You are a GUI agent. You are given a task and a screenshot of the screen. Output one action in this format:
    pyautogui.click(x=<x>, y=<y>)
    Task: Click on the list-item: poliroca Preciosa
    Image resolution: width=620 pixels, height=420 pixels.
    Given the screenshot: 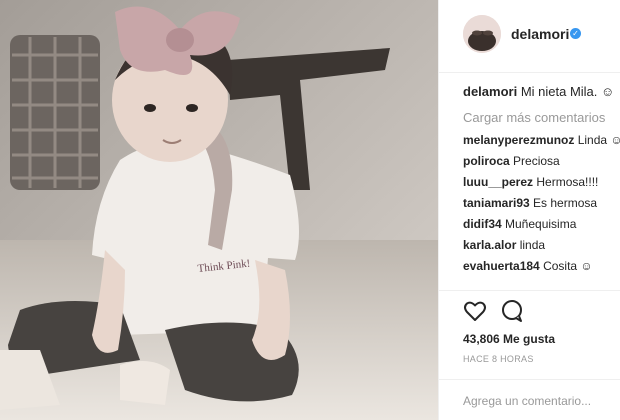 What is the action you would take?
    pyautogui.click(x=541, y=164)
    